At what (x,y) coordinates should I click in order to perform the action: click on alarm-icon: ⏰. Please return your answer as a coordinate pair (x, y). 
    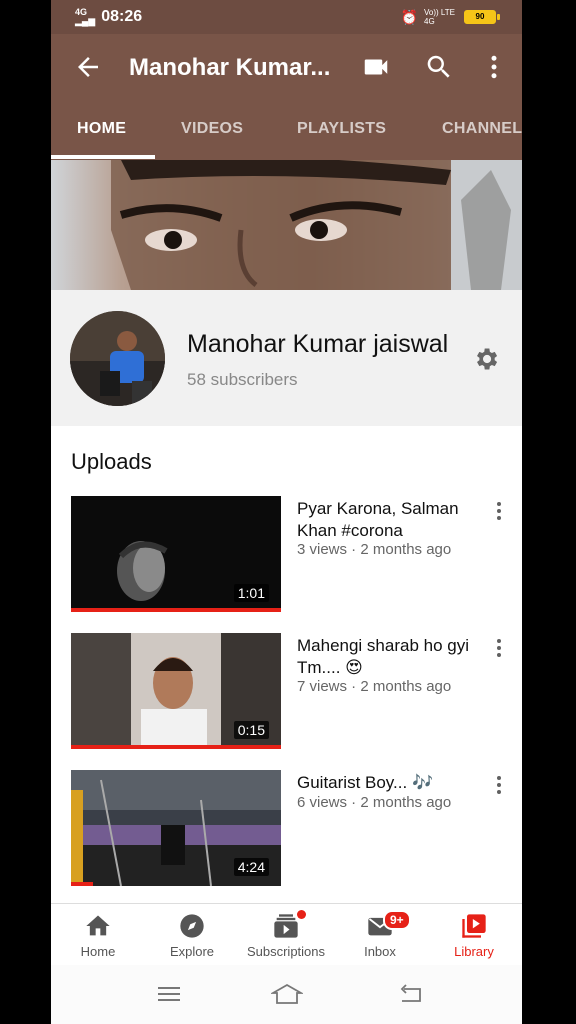
    Looking at the image, I should click on (409, 16).